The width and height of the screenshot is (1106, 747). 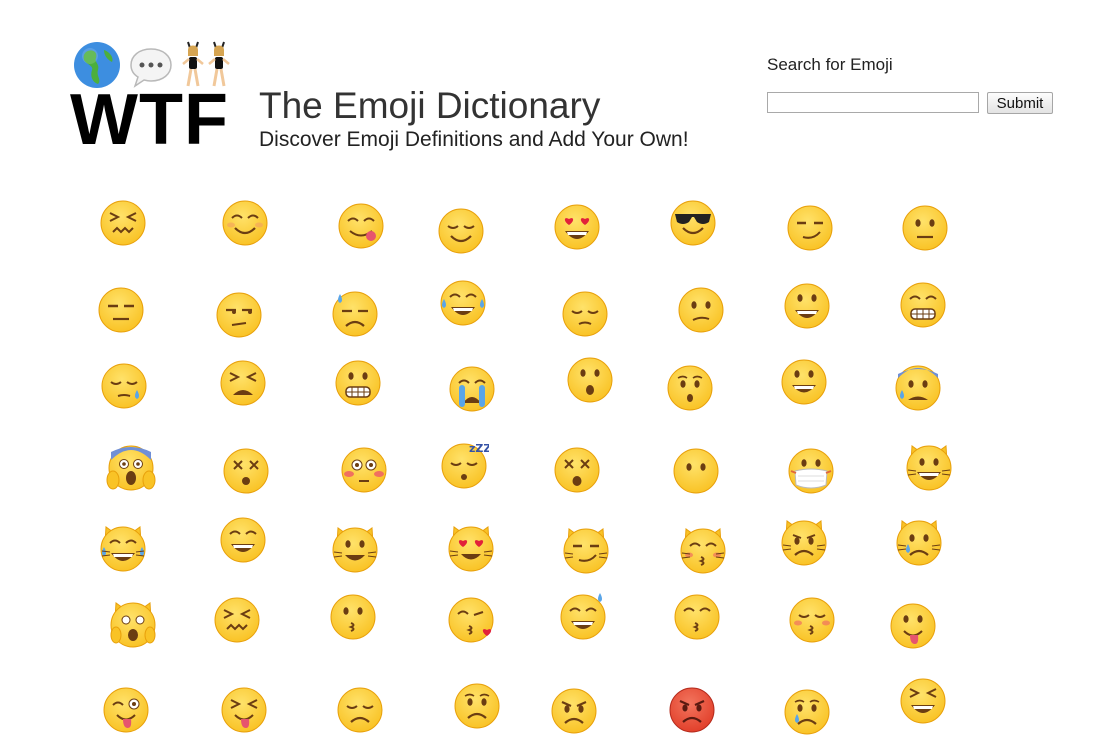 I want to click on smirking-face-icon, so click(x=810, y=228).